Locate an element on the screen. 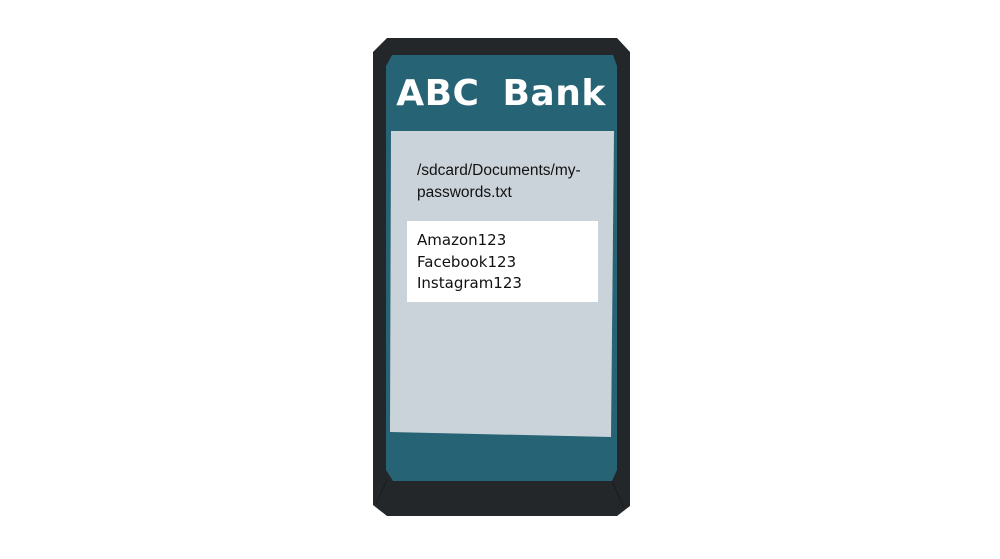  file-path-text: /sdcard/Documents/my-passwords.txt is located at coordinates (499, 181).